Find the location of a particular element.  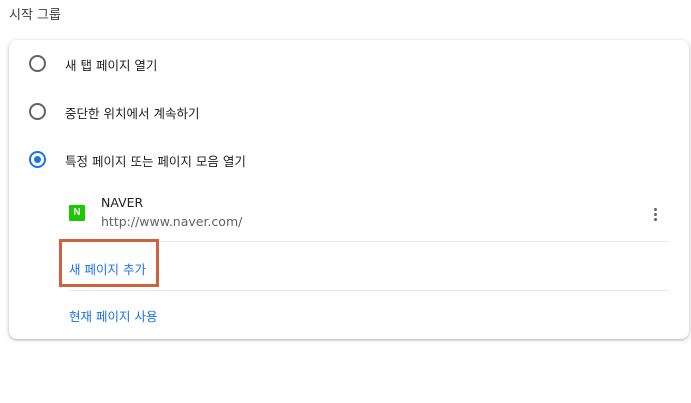

site-name: NAVER is located at coordinates (122, 202).